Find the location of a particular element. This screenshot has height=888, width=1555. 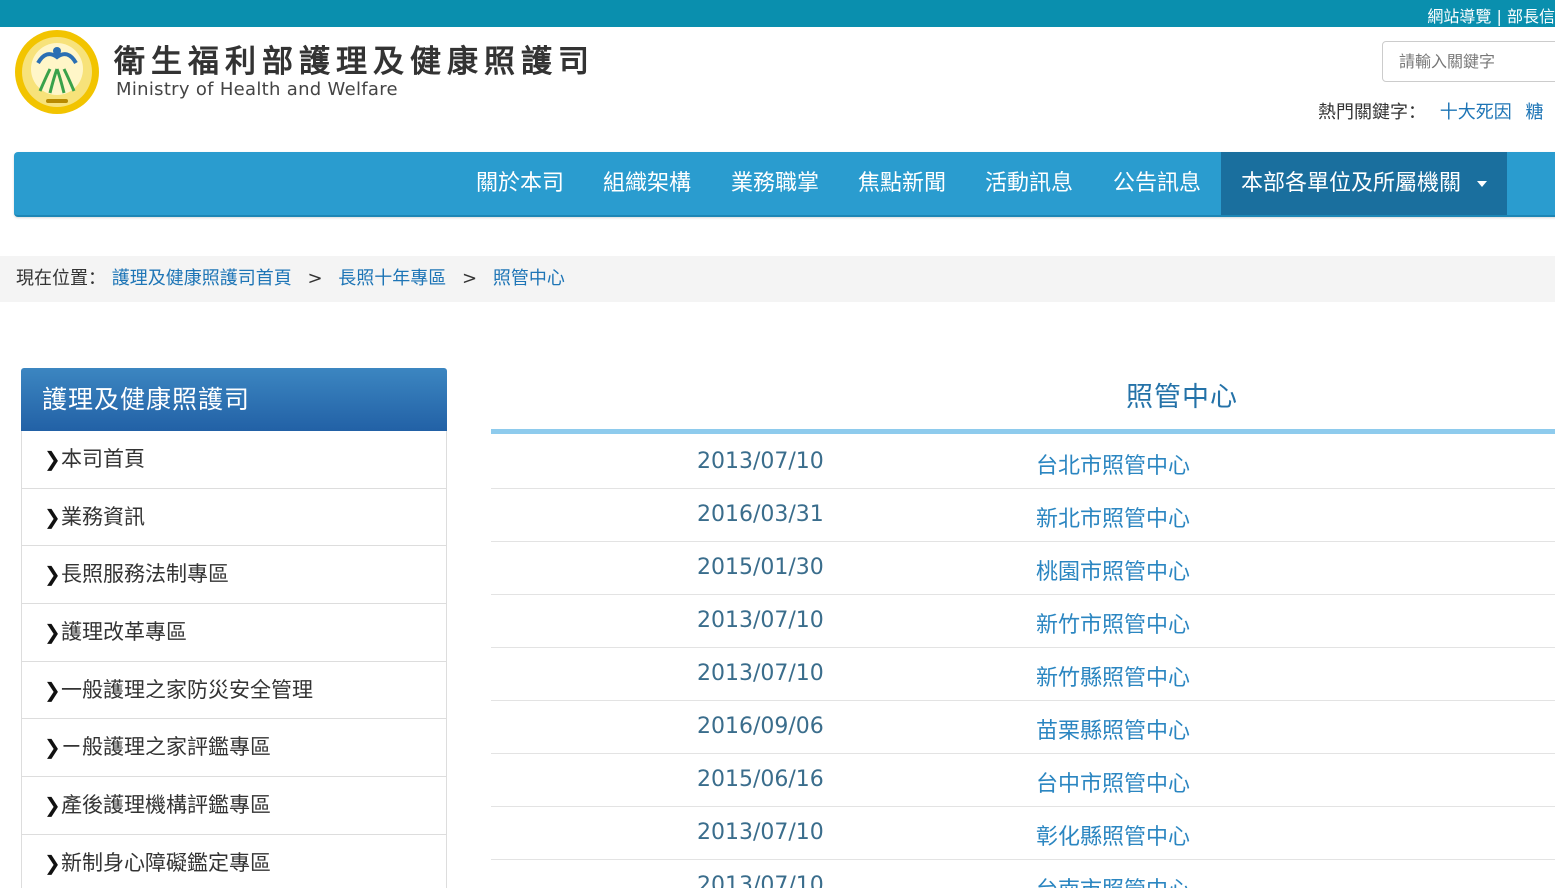

list-item-link: 新北市照管中心 is located at coordinates (1113, 517).